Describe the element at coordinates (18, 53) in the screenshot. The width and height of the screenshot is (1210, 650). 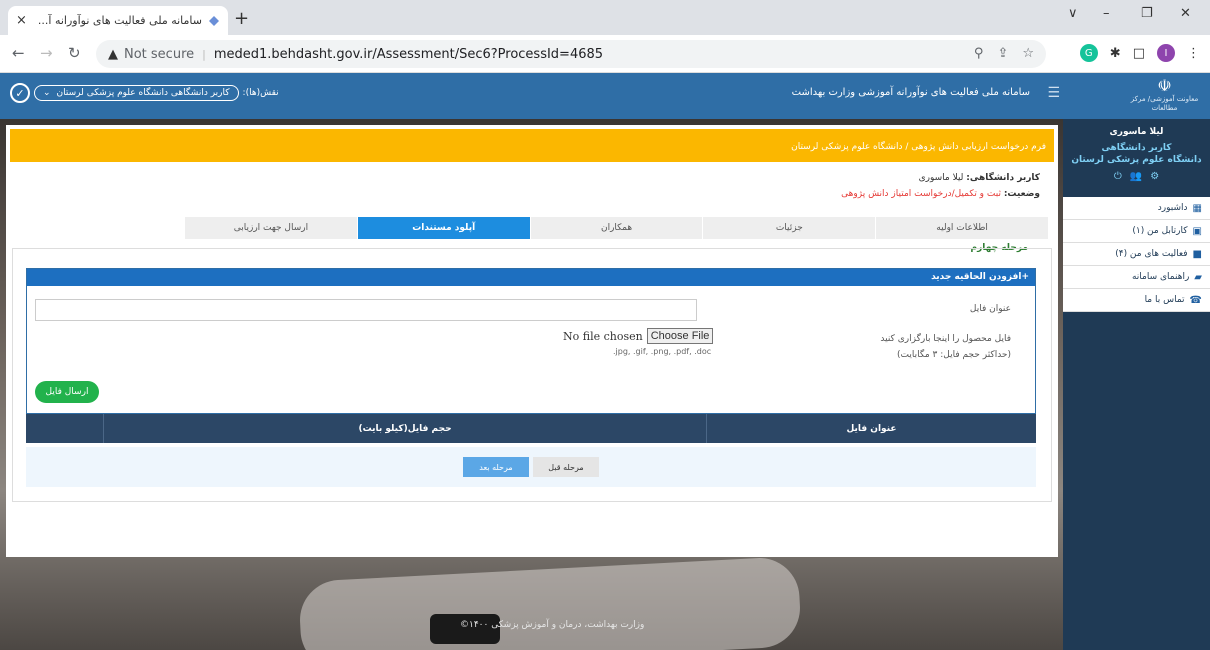
I see `back-arrow-icon: ←` at that location.